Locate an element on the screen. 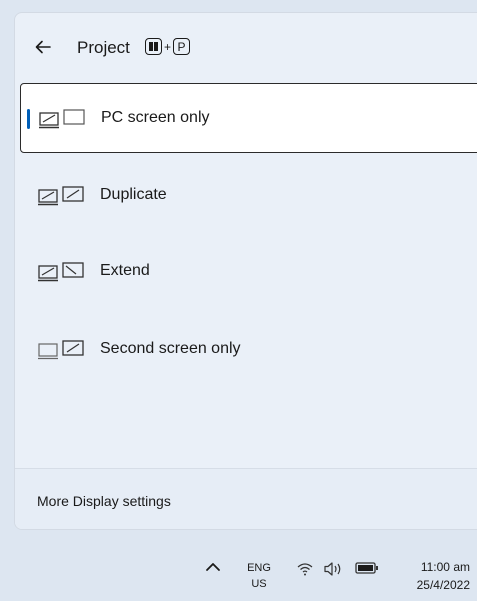 The height and width of the screenshot is (601, 477). extend-icon is located at coordinates (61, 272).